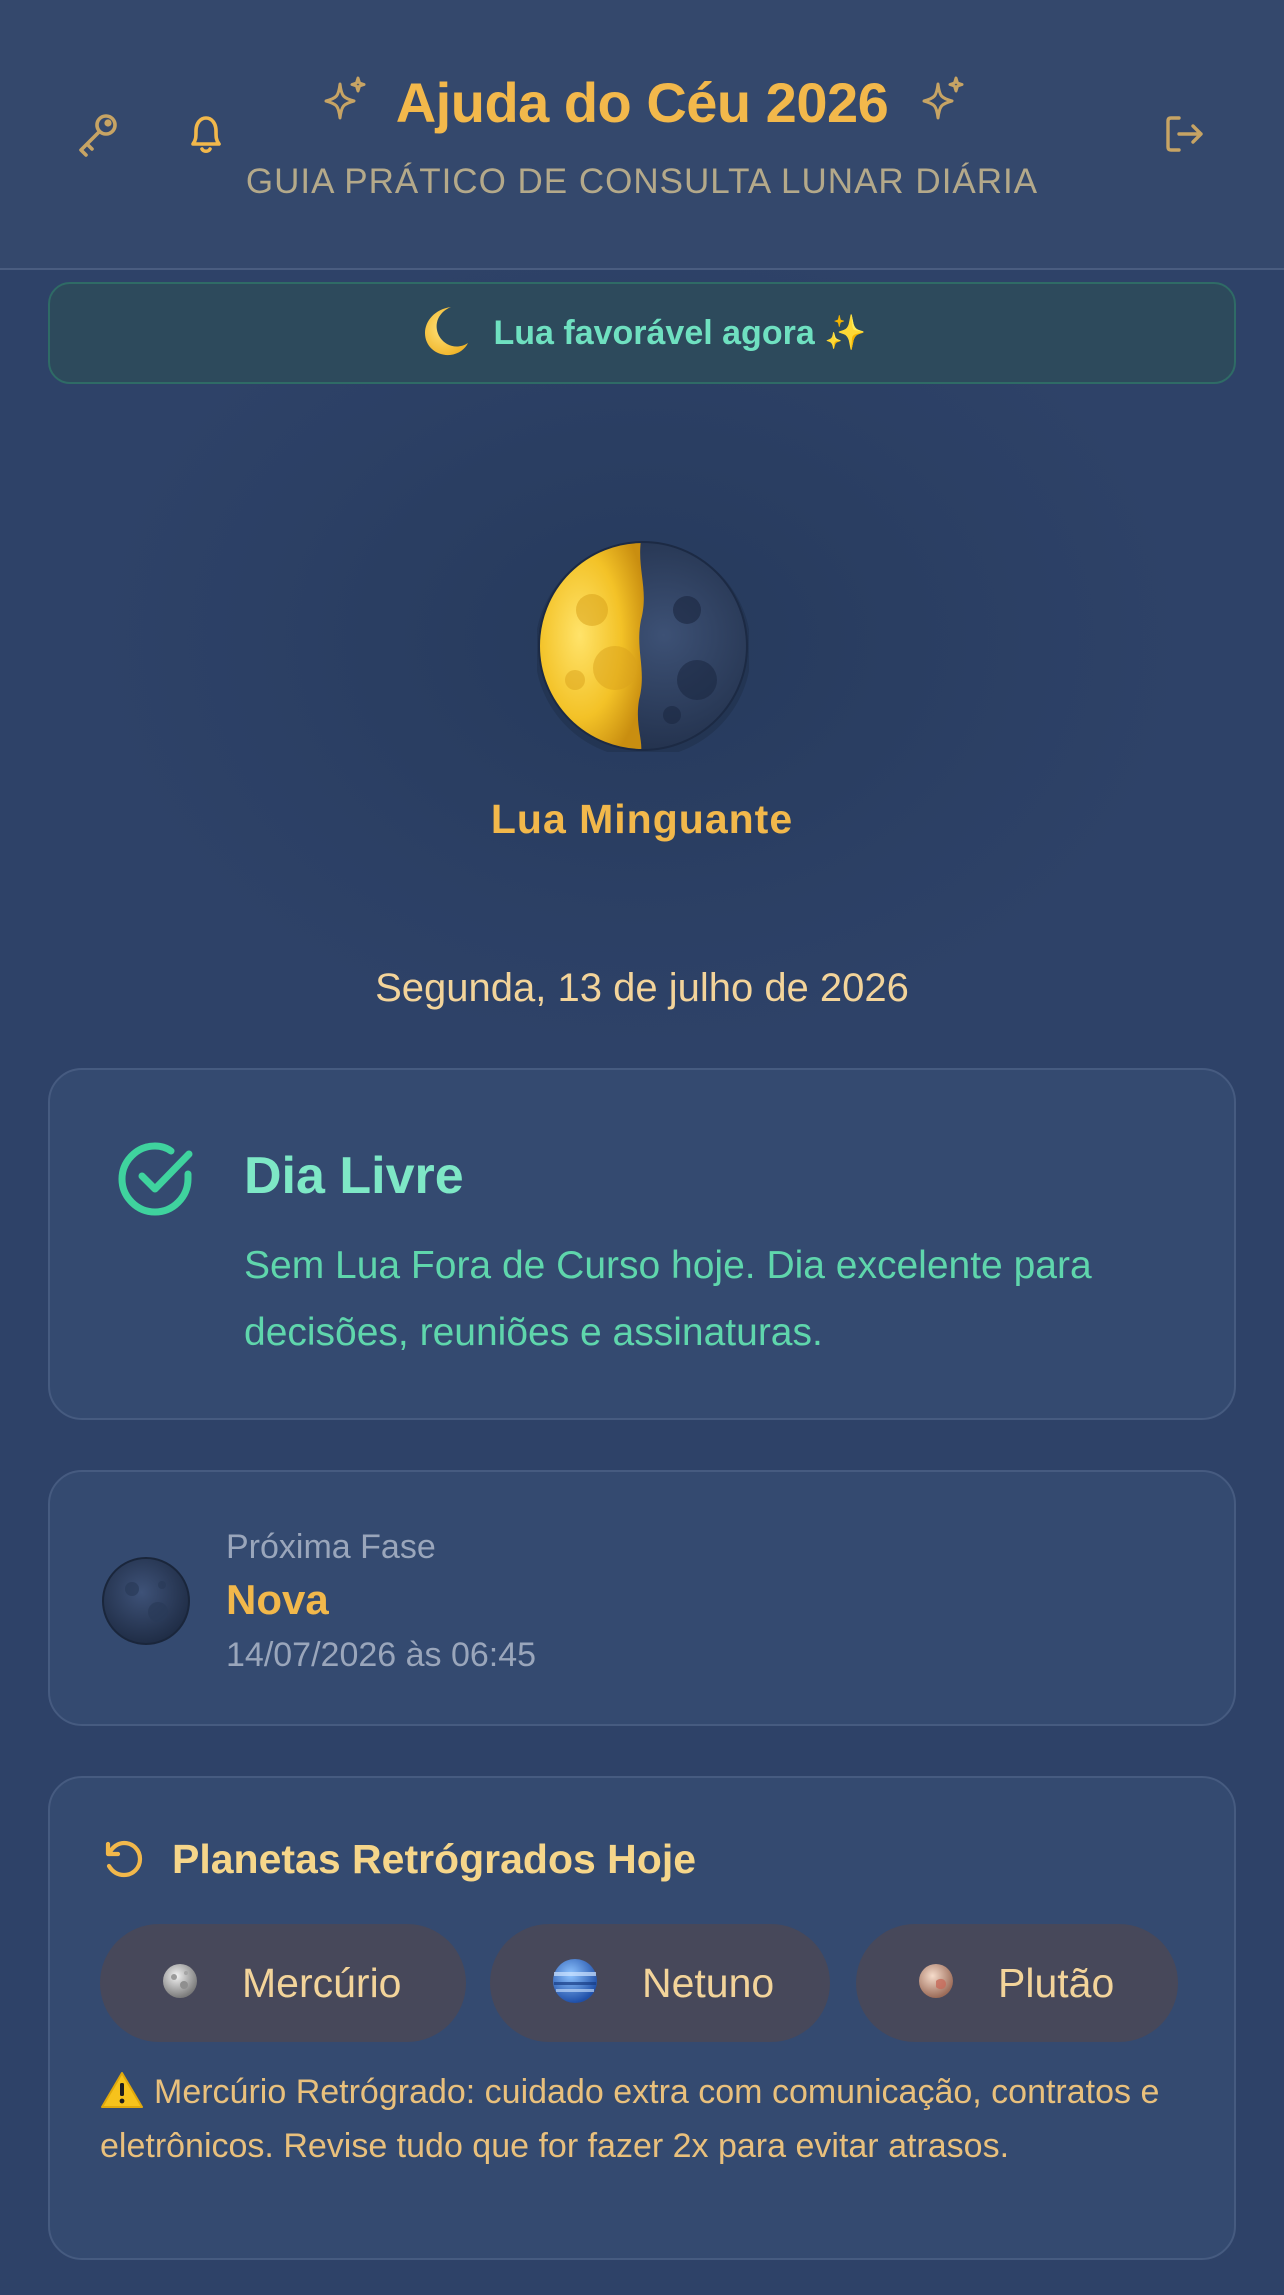  Describe the element at coordinates (445, 333) in the screenshot. I see `crescent-moon-icon` at that location.